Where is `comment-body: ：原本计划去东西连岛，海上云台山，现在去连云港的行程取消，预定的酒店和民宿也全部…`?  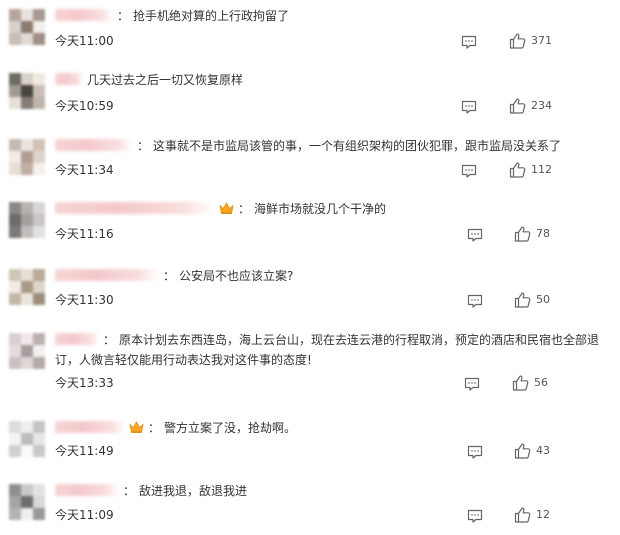
comment-body: ：原本计划去东西连岛，海上云台山，现在去连云港的行程取消，预定的酒店和民宿也全部… is located at coordinates (330, 350).